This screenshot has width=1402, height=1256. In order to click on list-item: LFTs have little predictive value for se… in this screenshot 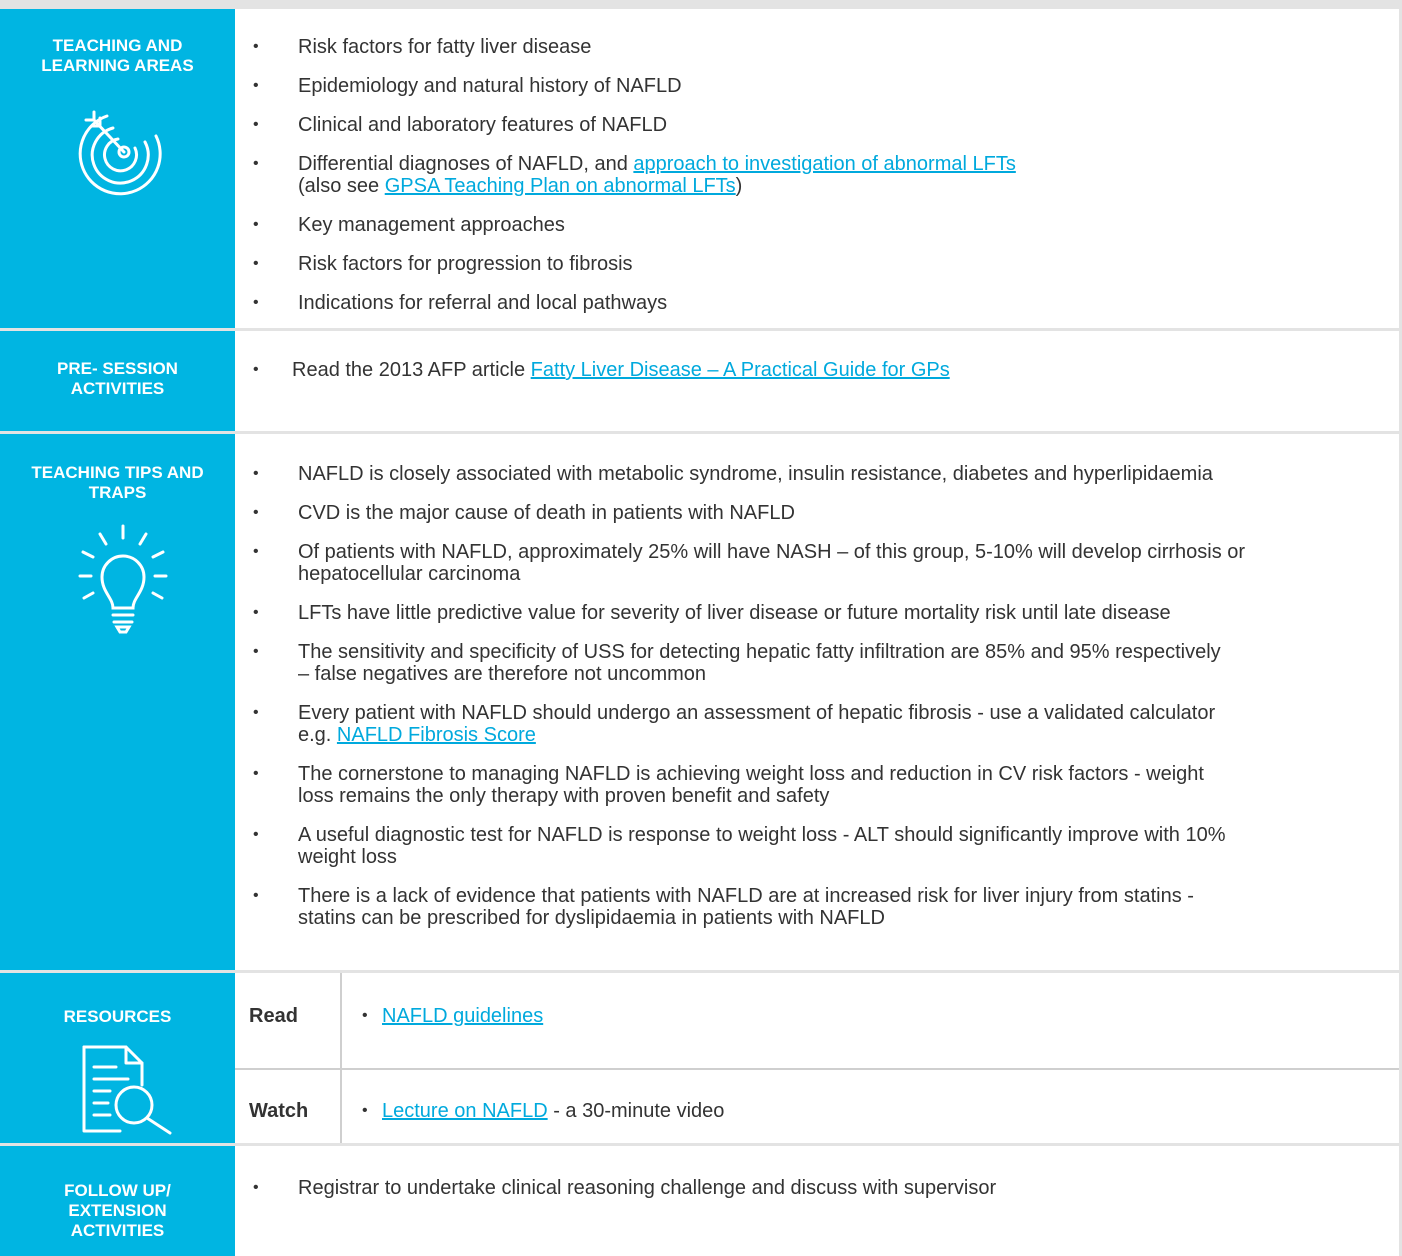, I will do `click(817, 613)`.